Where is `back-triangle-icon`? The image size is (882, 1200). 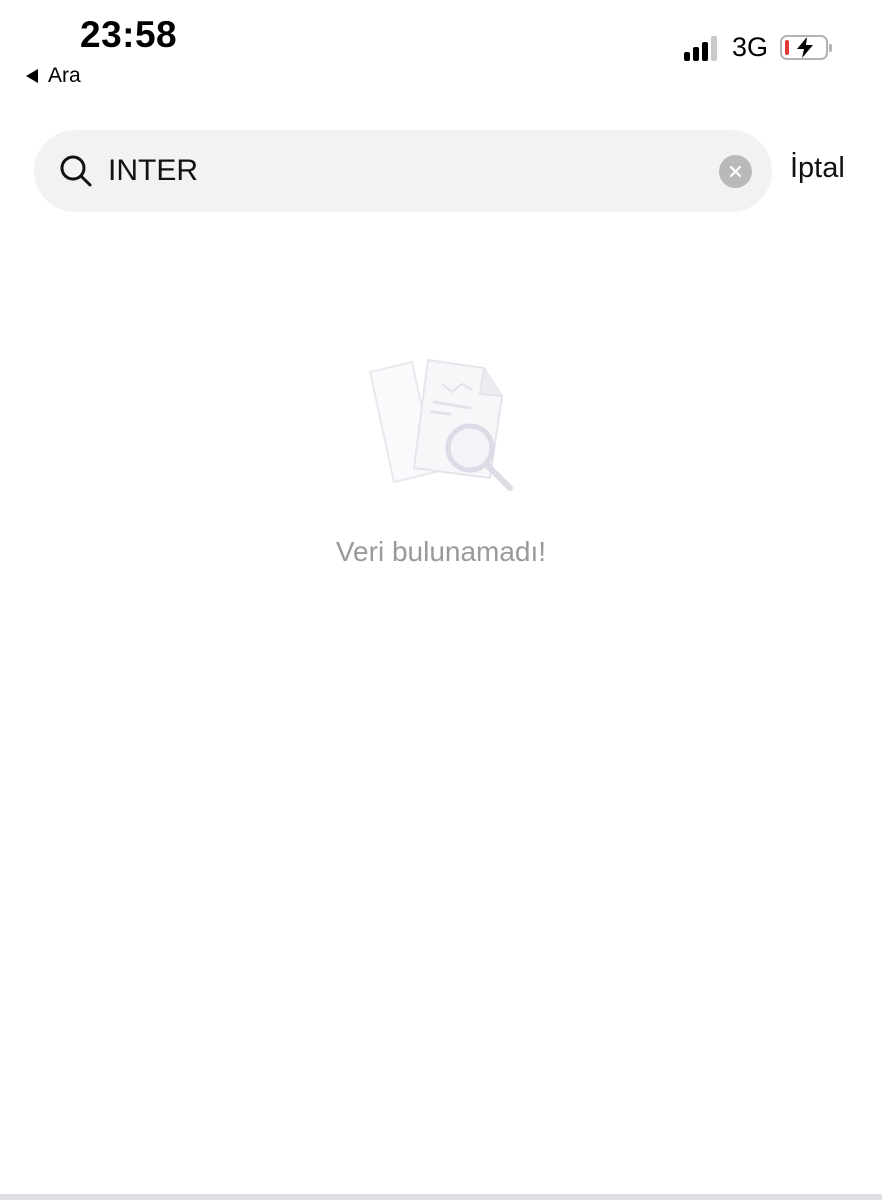
back-triangle-icon is located at coordinates (32, 76).